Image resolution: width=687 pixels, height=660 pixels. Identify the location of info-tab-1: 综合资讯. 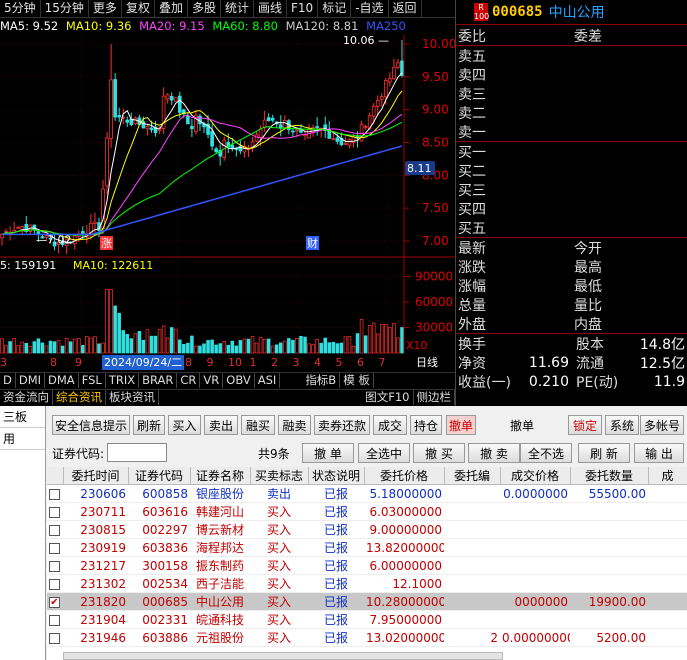
(79, 397).